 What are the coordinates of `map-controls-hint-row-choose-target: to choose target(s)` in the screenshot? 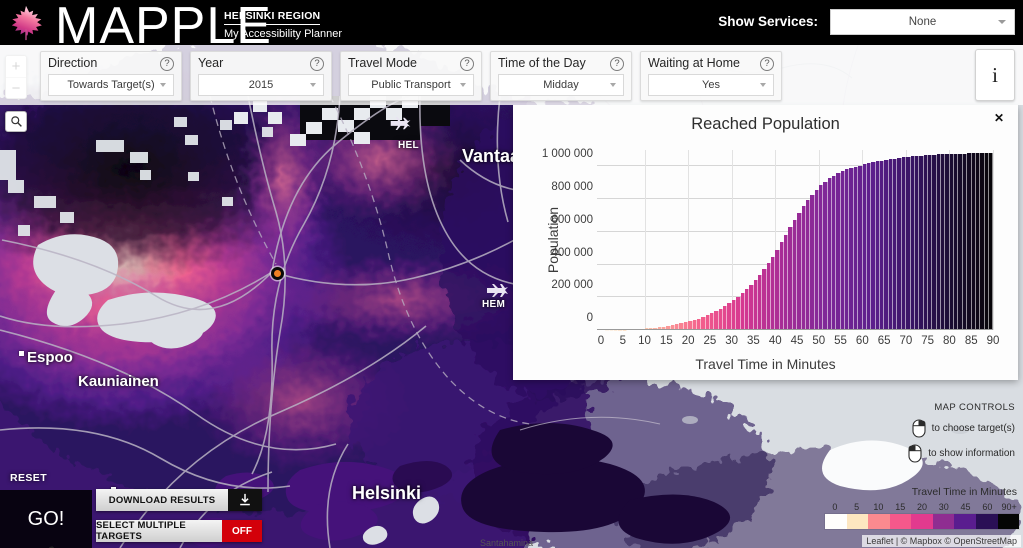 It's located at (961, 428).